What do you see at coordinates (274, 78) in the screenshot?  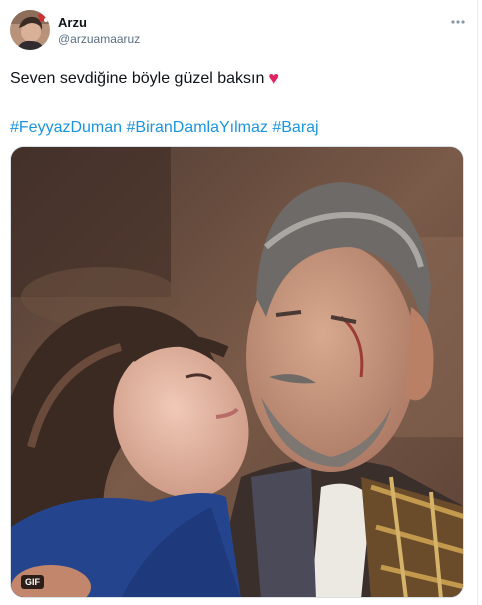 I see `heart-emoji: ♥` at bounding box center [274, 78].